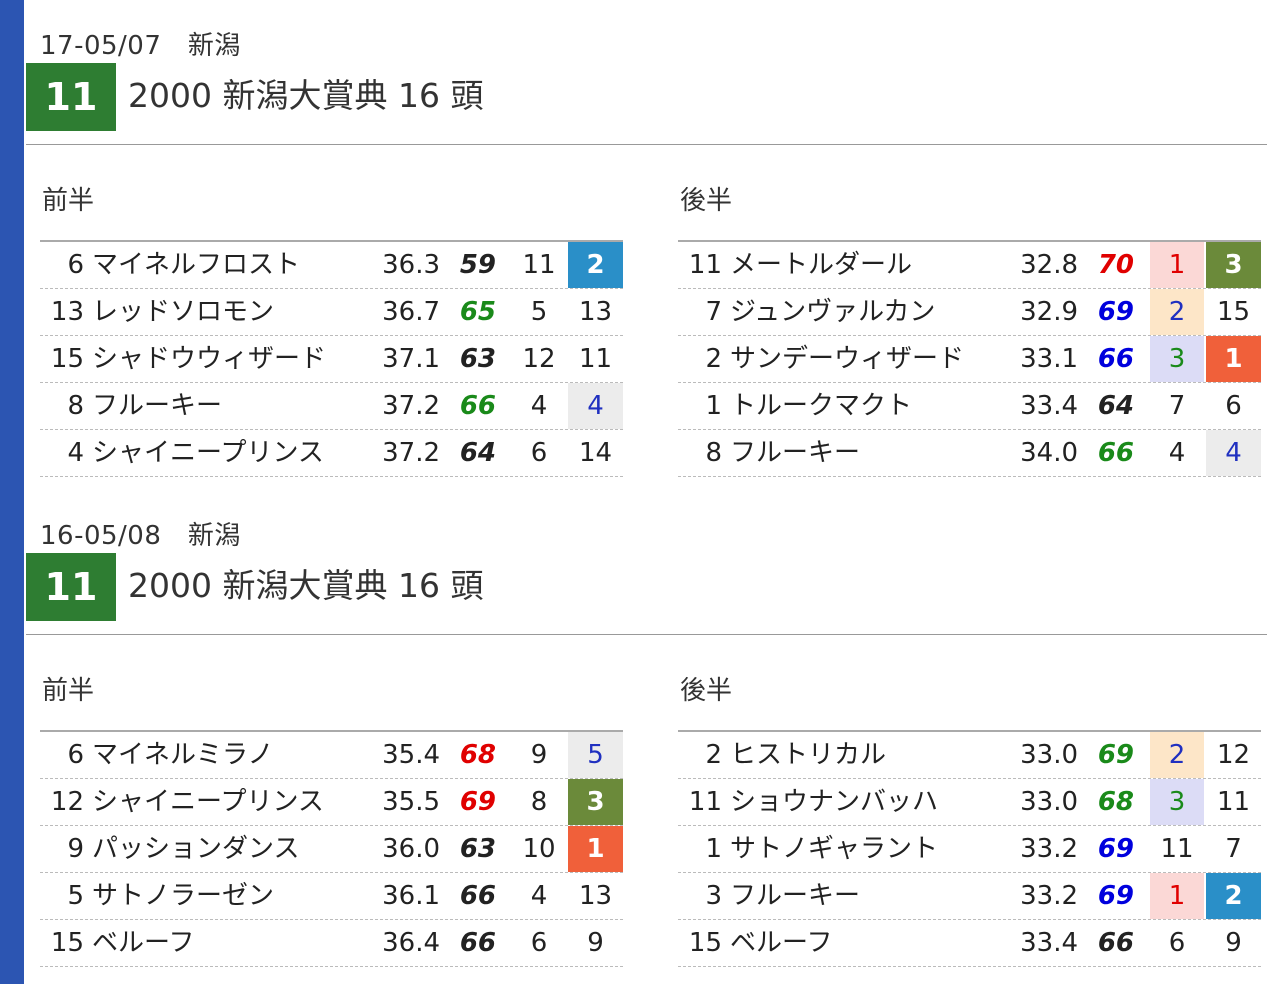  Describe the element at coordinates (539, 849) in the screenshot. I see `section-rank: 10` at that location.